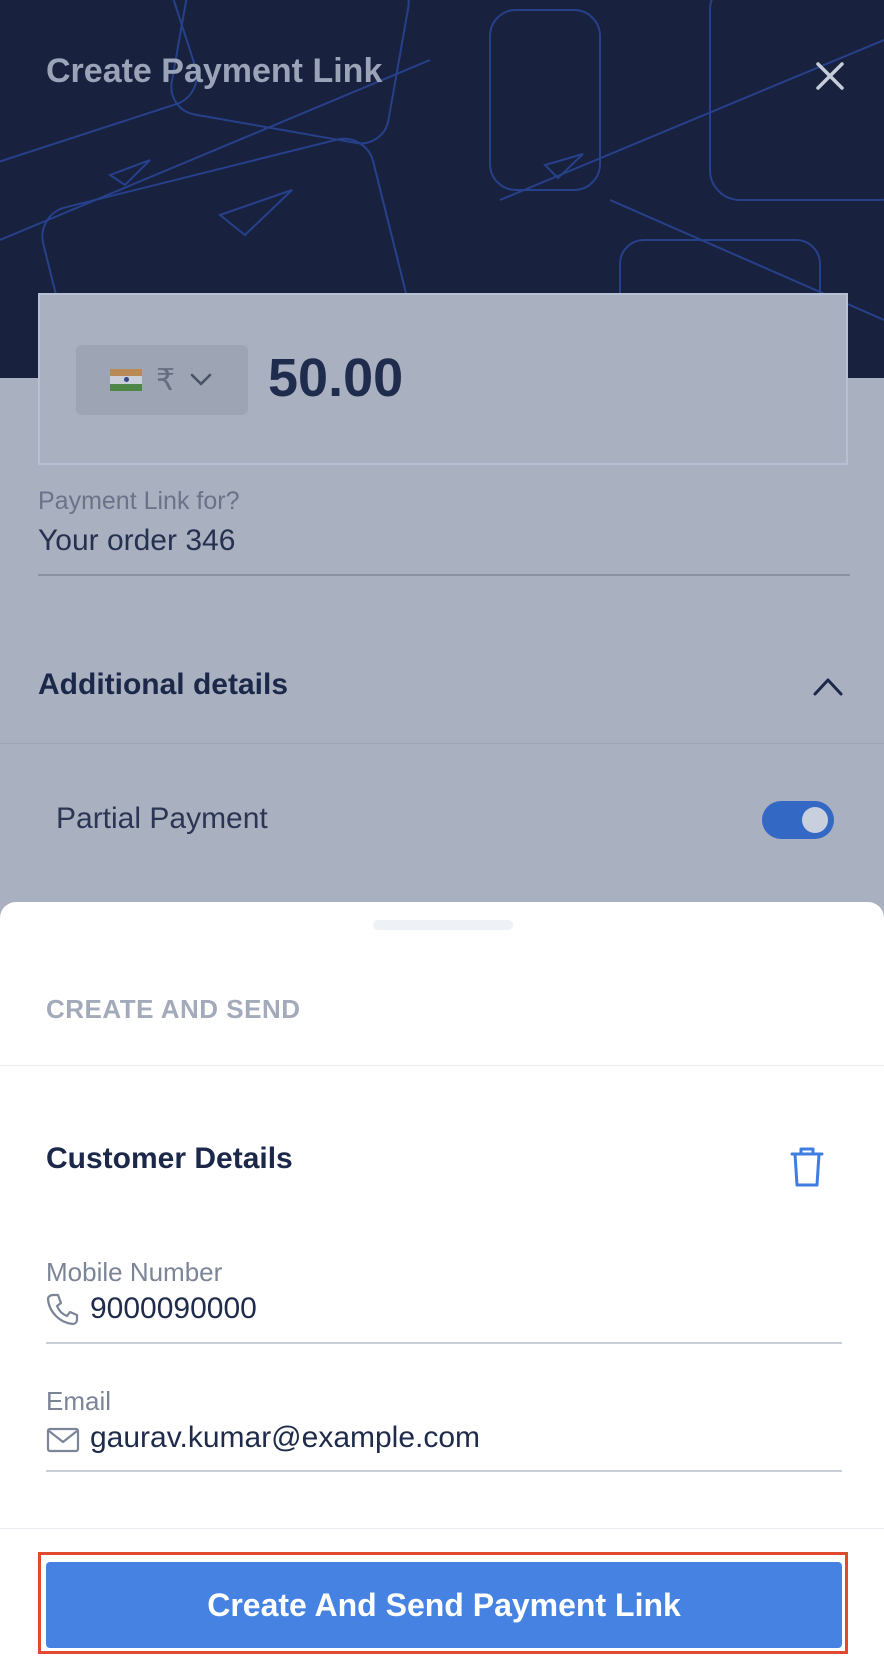 The width and height of the screenshot is (884, 1660). What do you see at coordinates (166, 380) in the screenshot?
I see `currency-symbol: ₹` at bounding box center [166, 380].